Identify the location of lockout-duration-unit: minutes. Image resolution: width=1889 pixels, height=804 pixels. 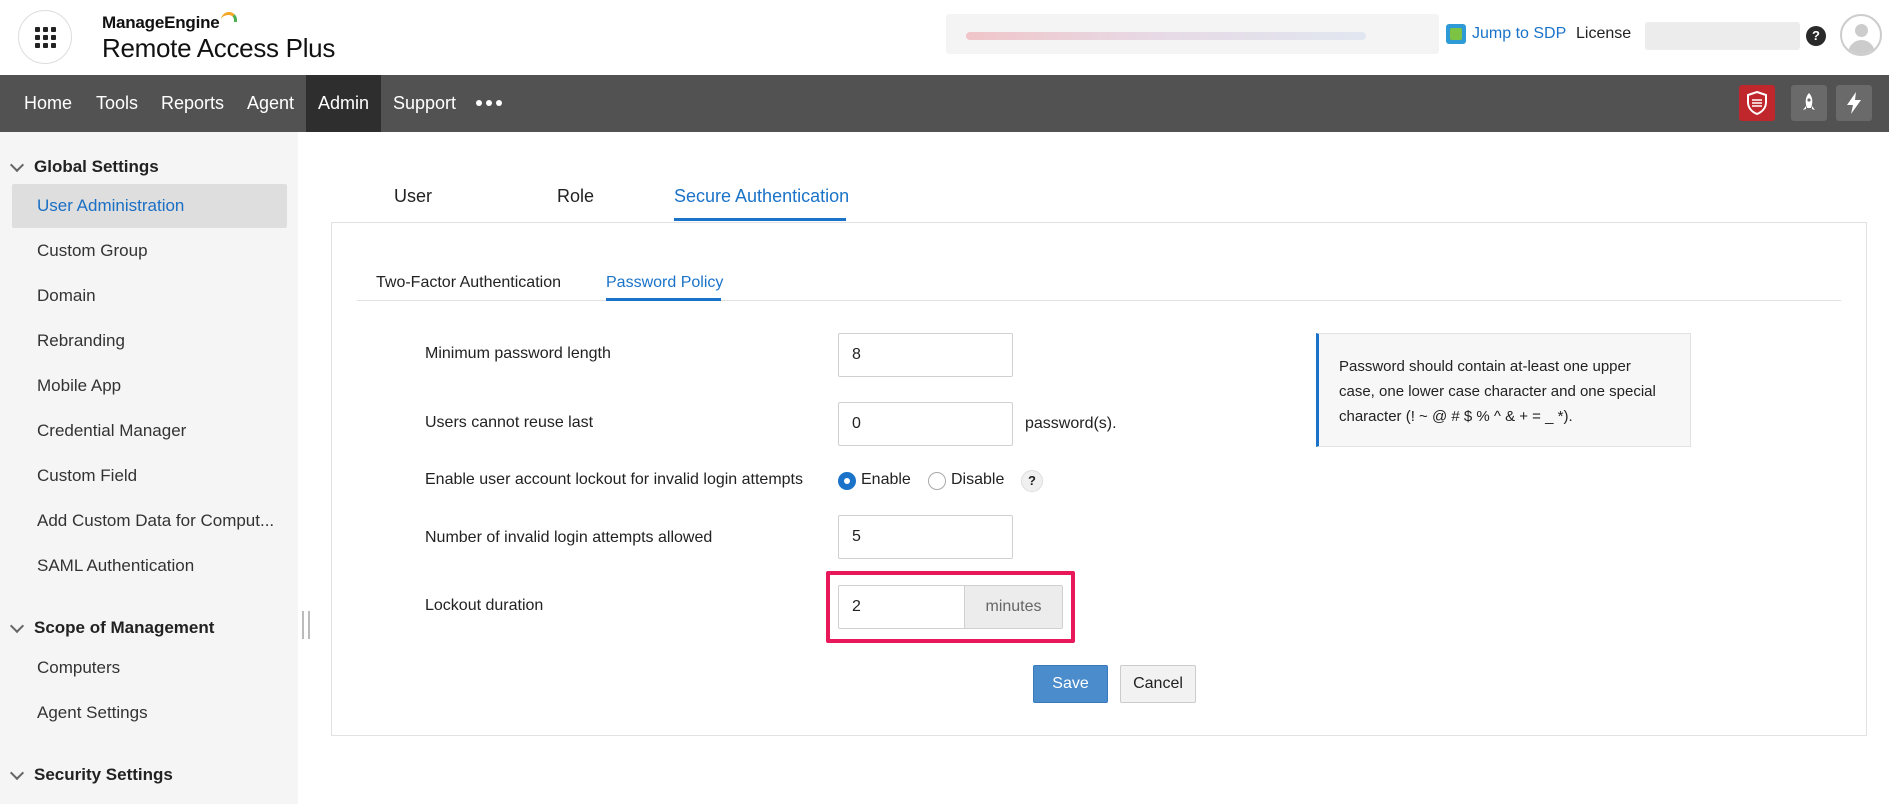
(1013, 607).